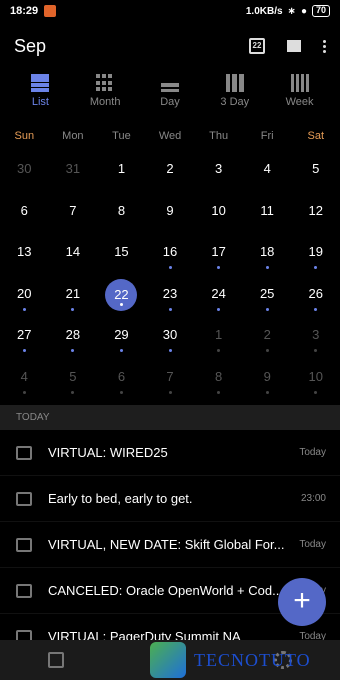  I want to click on day-cell: 25, so click(267, 298).